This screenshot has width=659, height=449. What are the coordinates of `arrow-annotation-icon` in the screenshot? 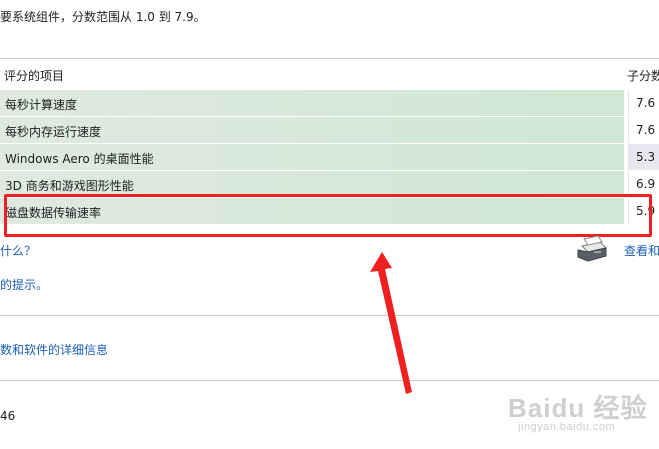 It's located at (391, 323).